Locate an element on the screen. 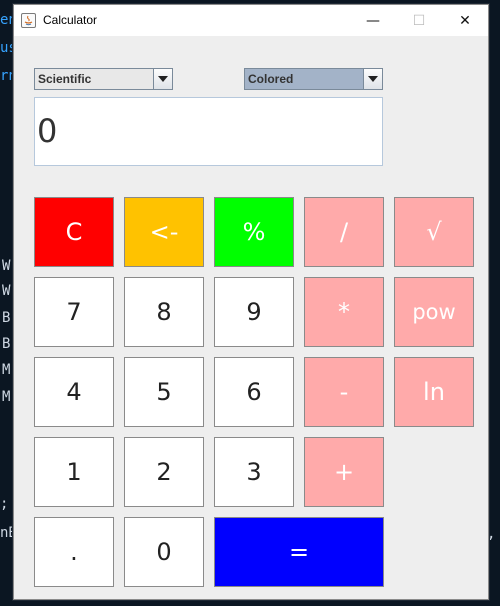 This screenshot has width=500, height=606. java-app-icon is located at coordinates (28, 20).